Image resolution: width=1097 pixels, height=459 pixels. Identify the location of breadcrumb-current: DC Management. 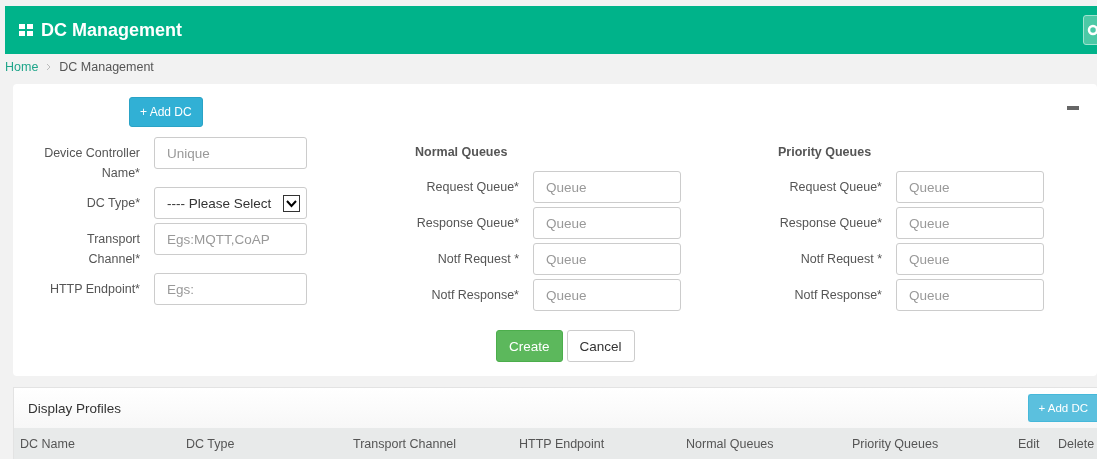
(106, 66).